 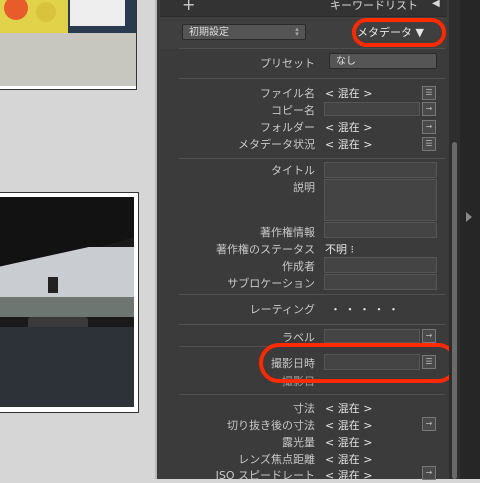 I want to click on copy-name-label: コピー名, so click(x=293, y=110).